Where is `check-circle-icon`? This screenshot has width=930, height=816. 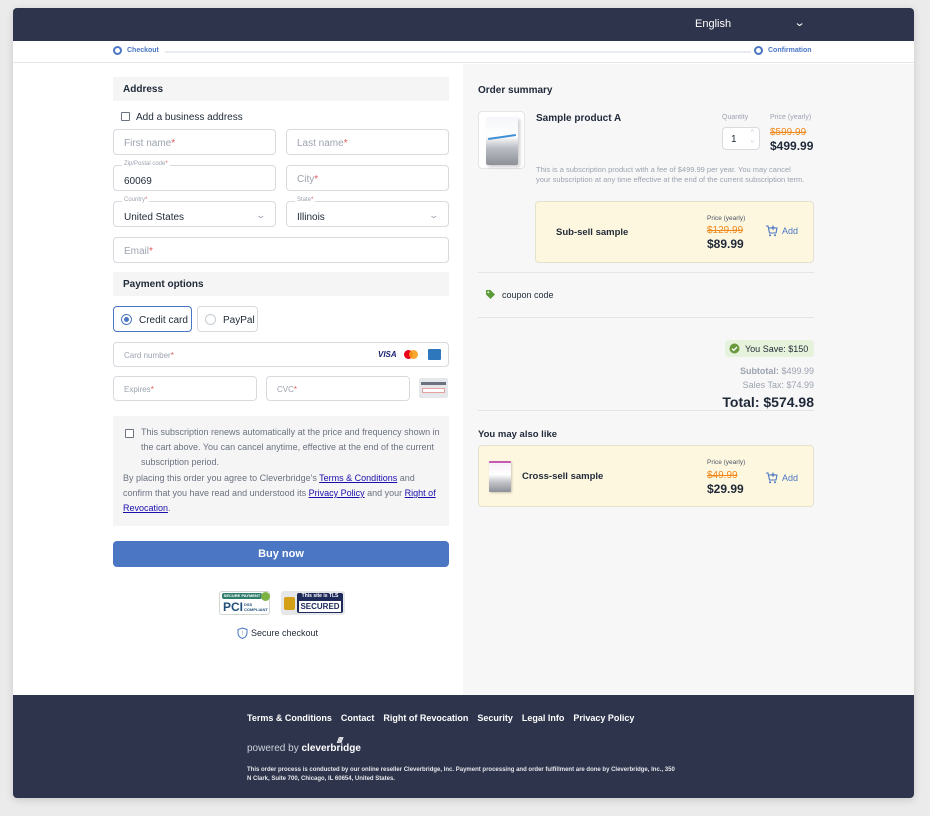
check-circle-icon is located at coordinates (734, 348).